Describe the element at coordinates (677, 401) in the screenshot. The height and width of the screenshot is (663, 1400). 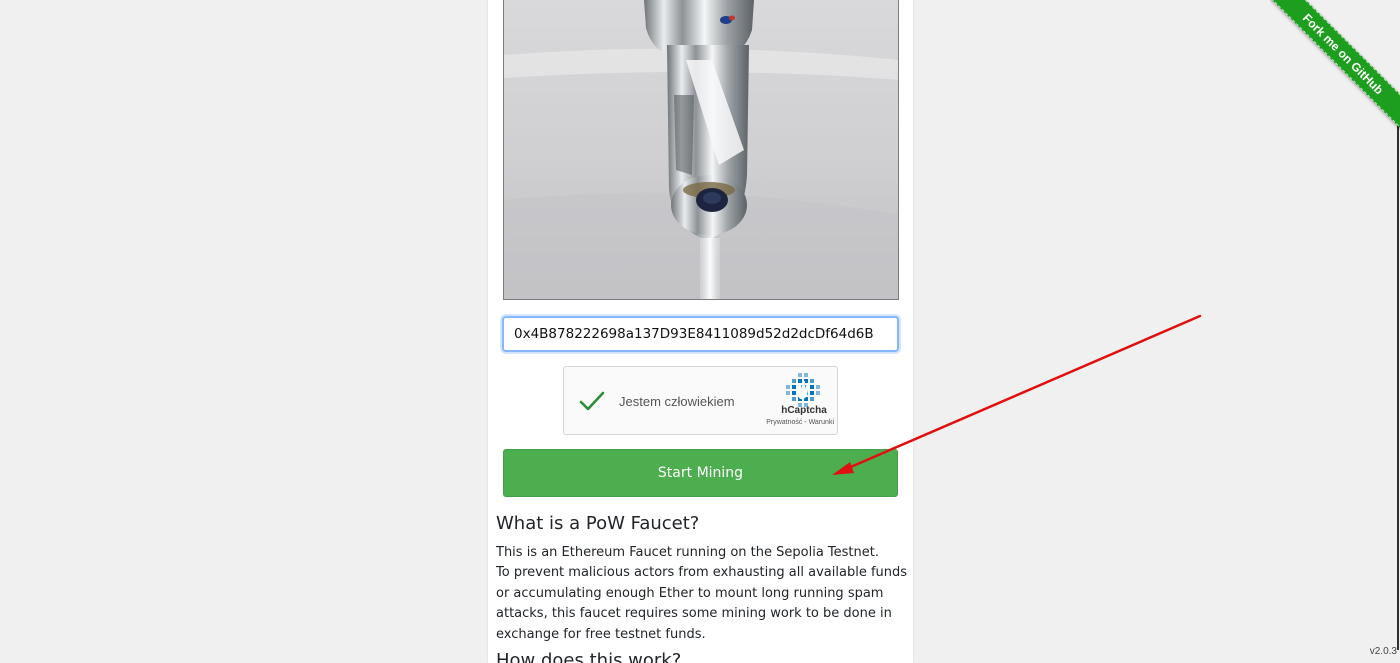
I see `captcha-label: Jestem człowiekiem` at that location.